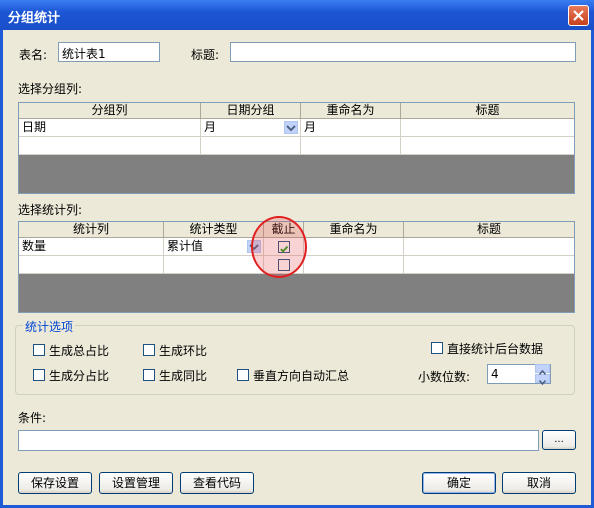 This screenshot has height=508, width=594. Describe the element at coordinates (251, 146) in the screenshot. I see `cell-date-group` at that location.